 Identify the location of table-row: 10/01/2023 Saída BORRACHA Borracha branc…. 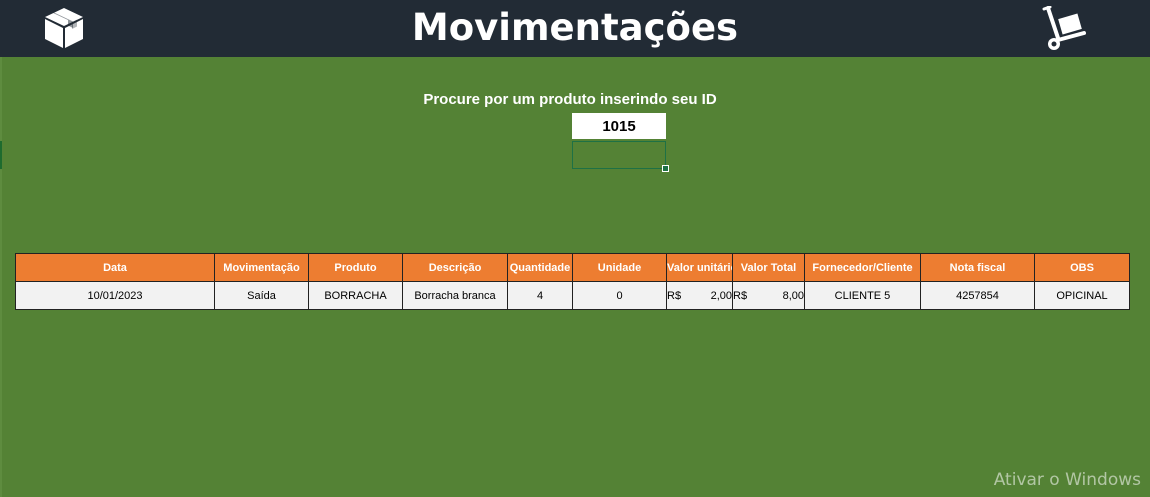
(572, 295).